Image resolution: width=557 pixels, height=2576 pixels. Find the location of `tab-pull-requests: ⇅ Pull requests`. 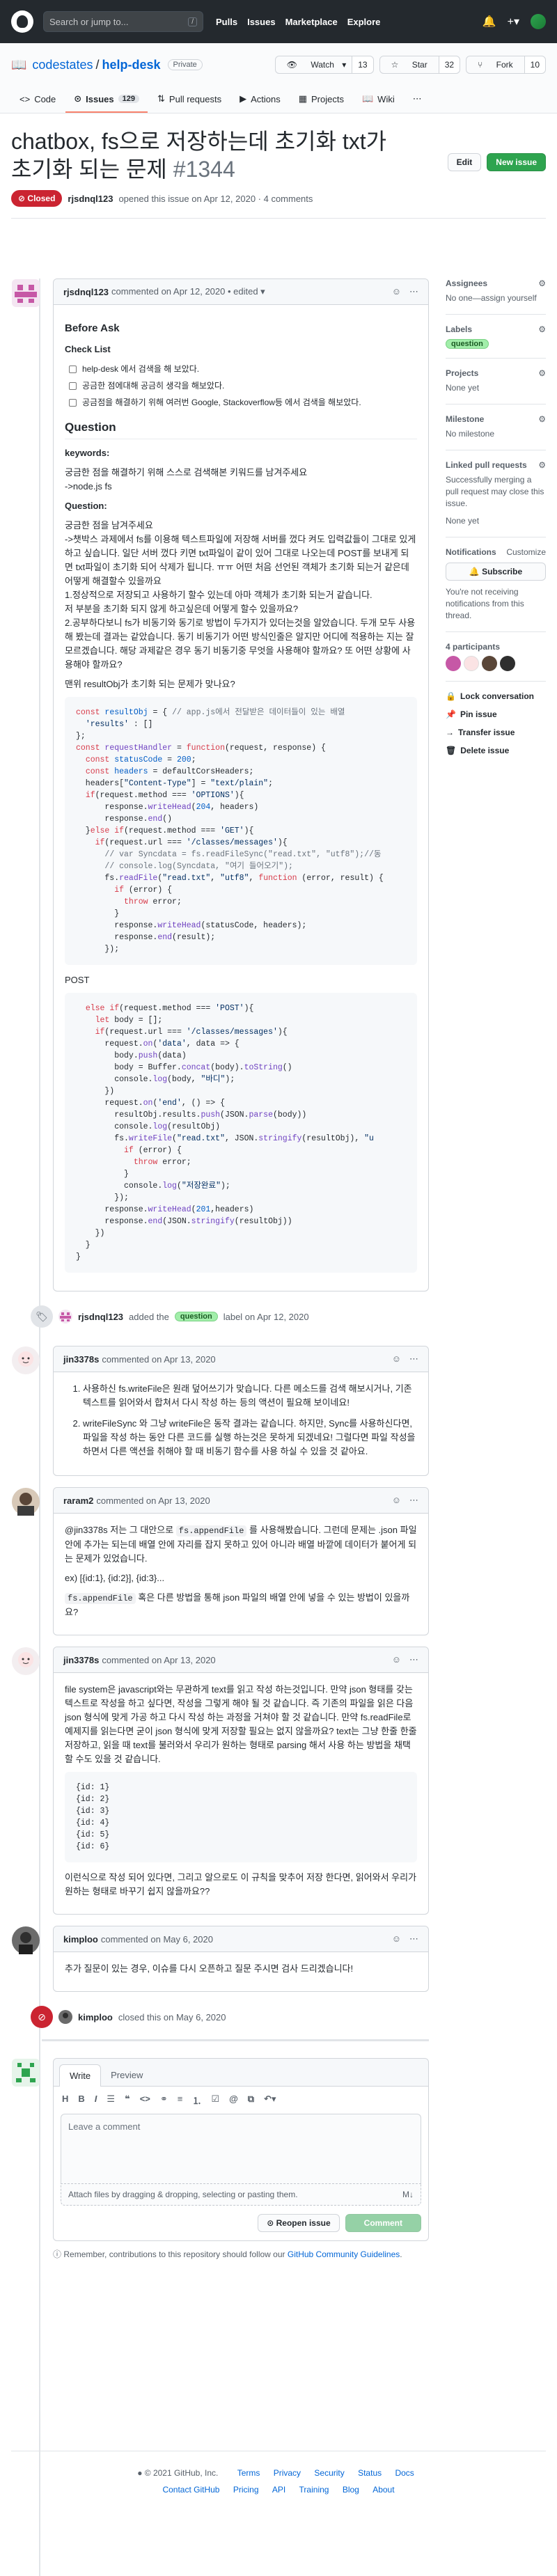

tab-pull-requests: ⇅ Pull requests is located at coordinates (189, 99).